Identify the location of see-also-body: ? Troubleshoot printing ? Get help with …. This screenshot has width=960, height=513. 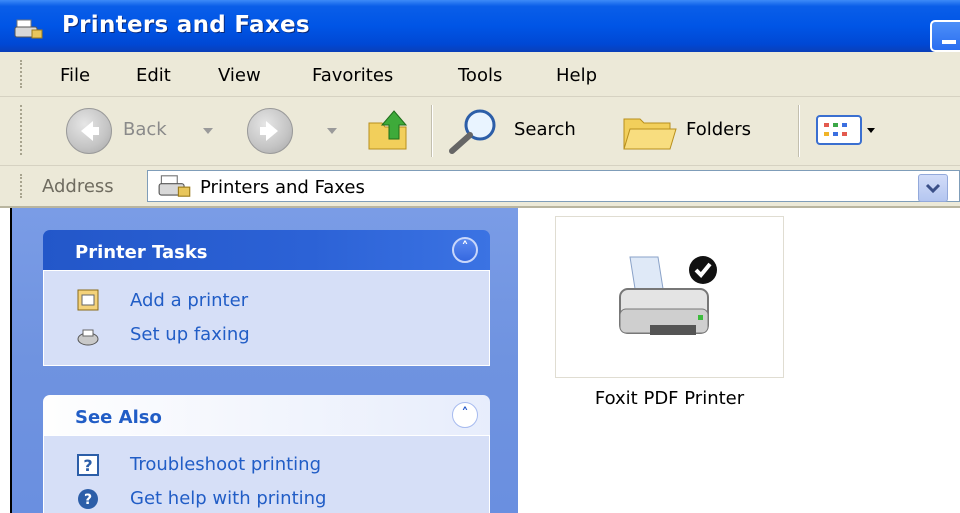
(266, 474).